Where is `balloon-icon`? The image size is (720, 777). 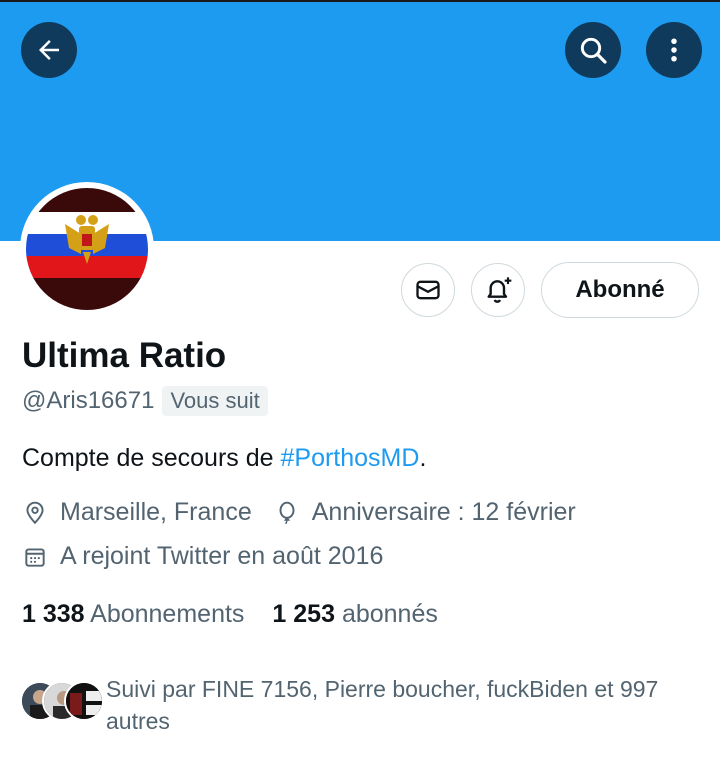 balloon-icon is located at coordinates (287, 512).